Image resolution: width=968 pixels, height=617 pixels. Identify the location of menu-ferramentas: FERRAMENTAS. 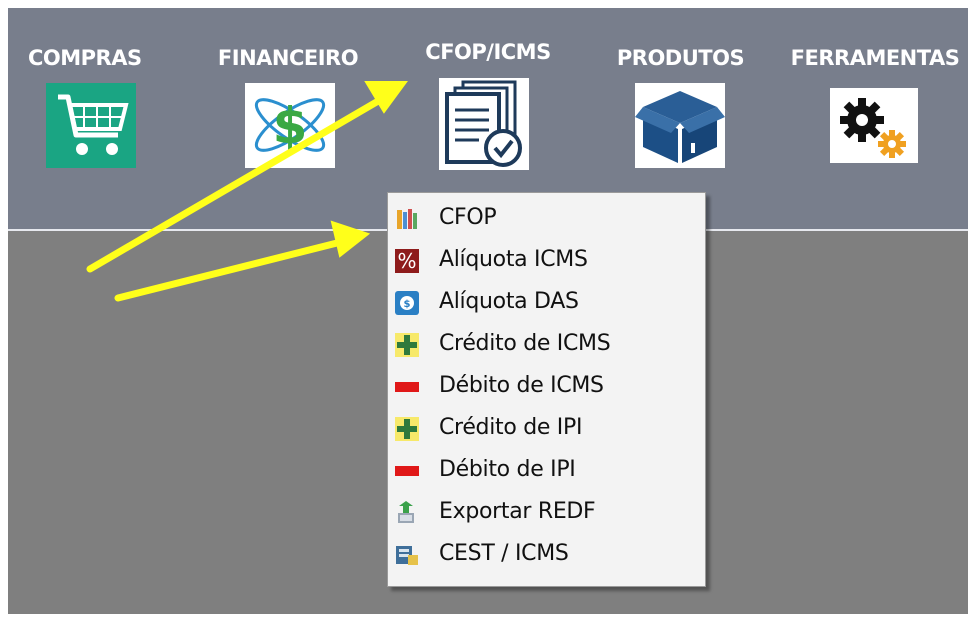
(875, 108).